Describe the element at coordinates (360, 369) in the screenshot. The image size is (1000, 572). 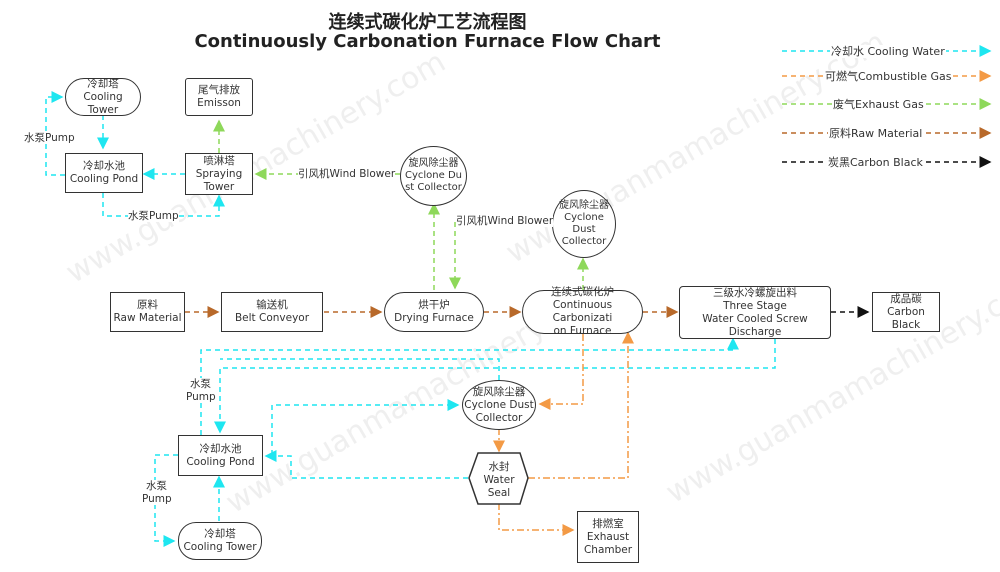
I see `edge-cyclone3-water` at that location.